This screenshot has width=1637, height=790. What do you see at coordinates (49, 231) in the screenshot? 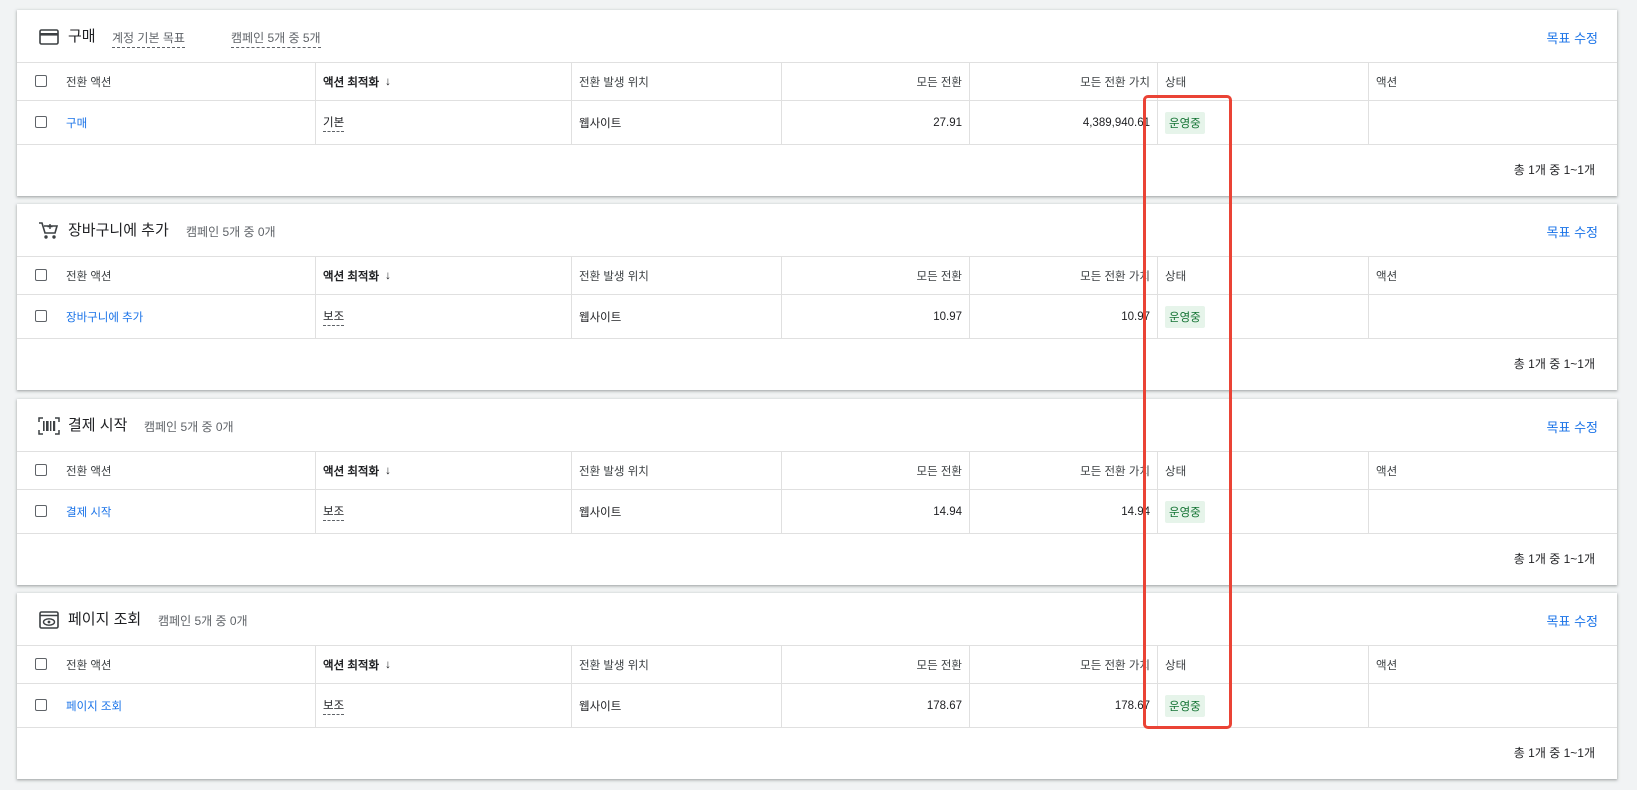
I see `shopping-cart-icon` at bounding box center [49, 231].